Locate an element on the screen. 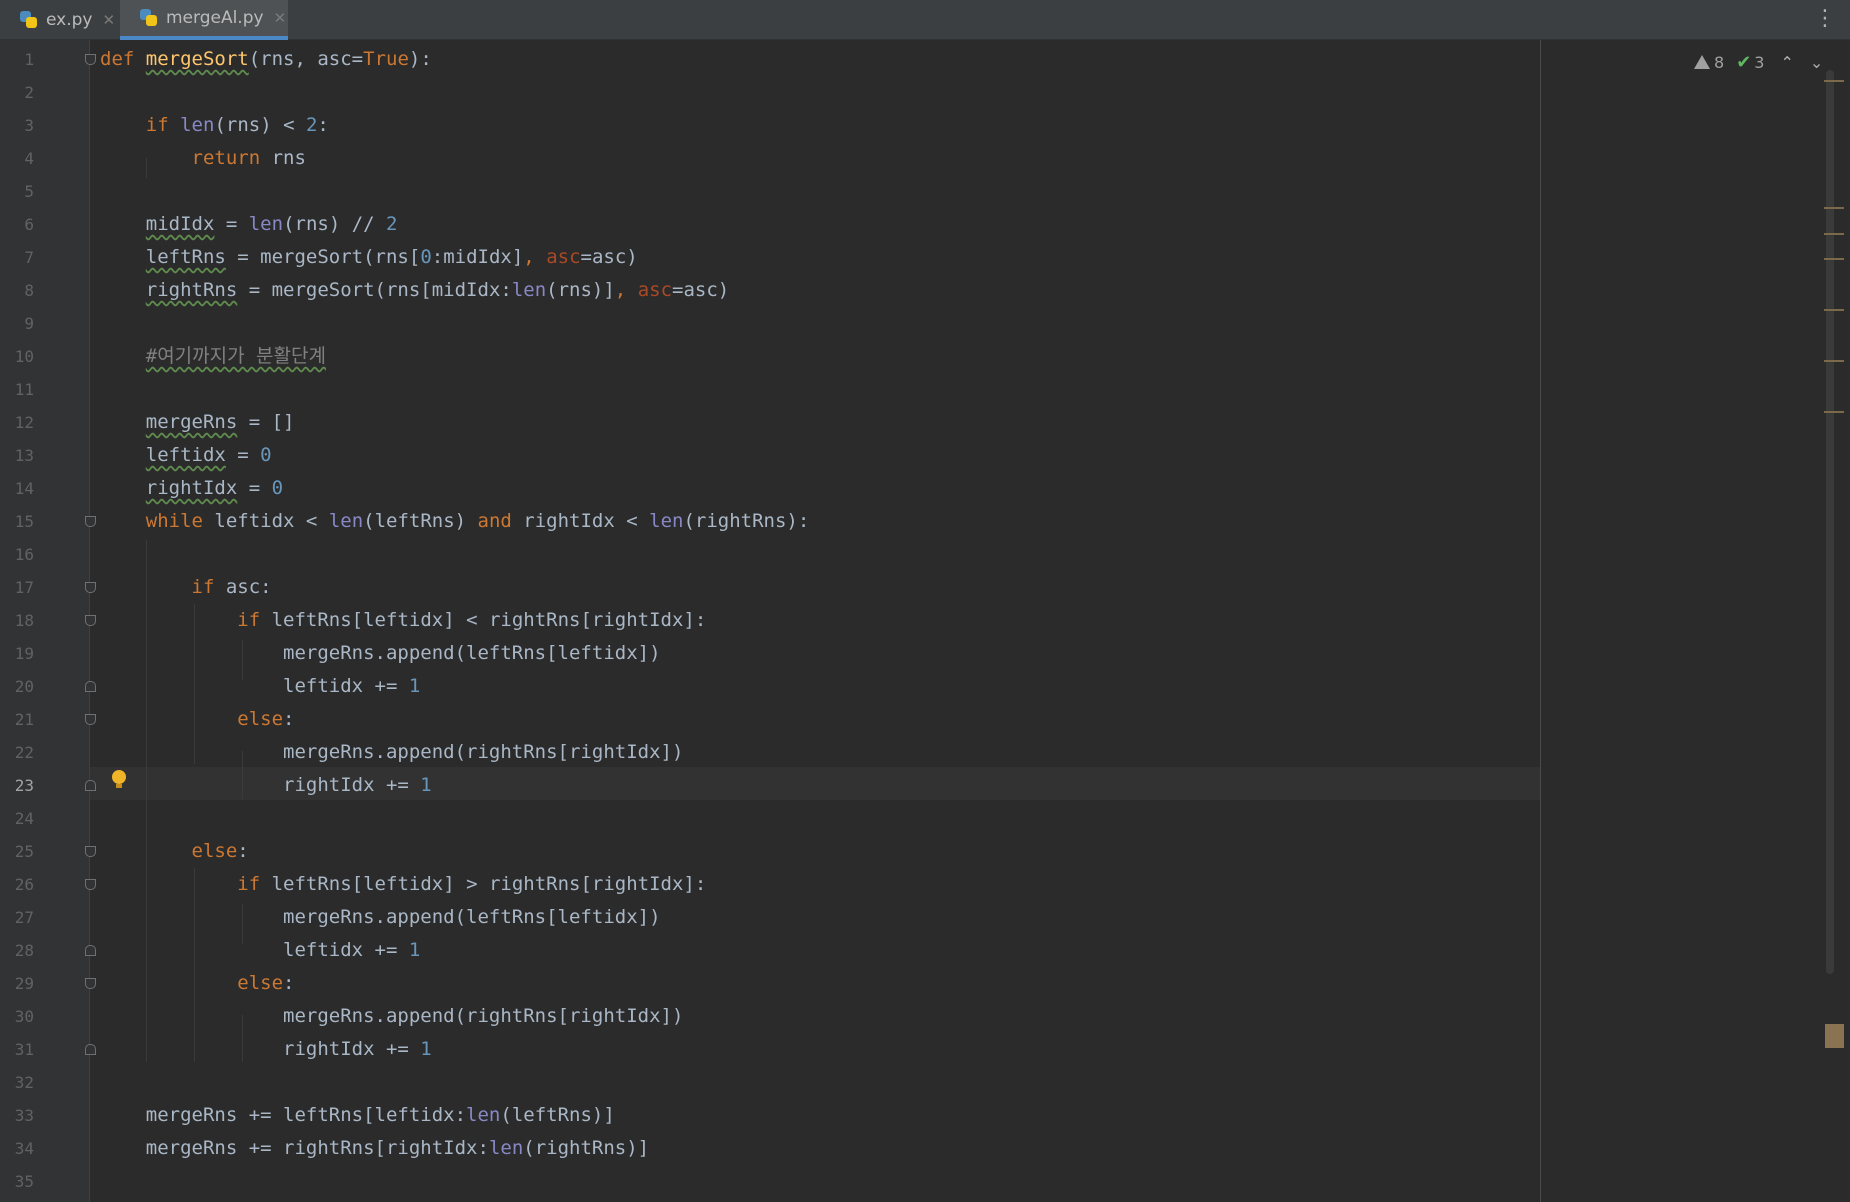 This screenshot has height=1202, width=1850. line-number: 6 is located at coordinates (29, 224).